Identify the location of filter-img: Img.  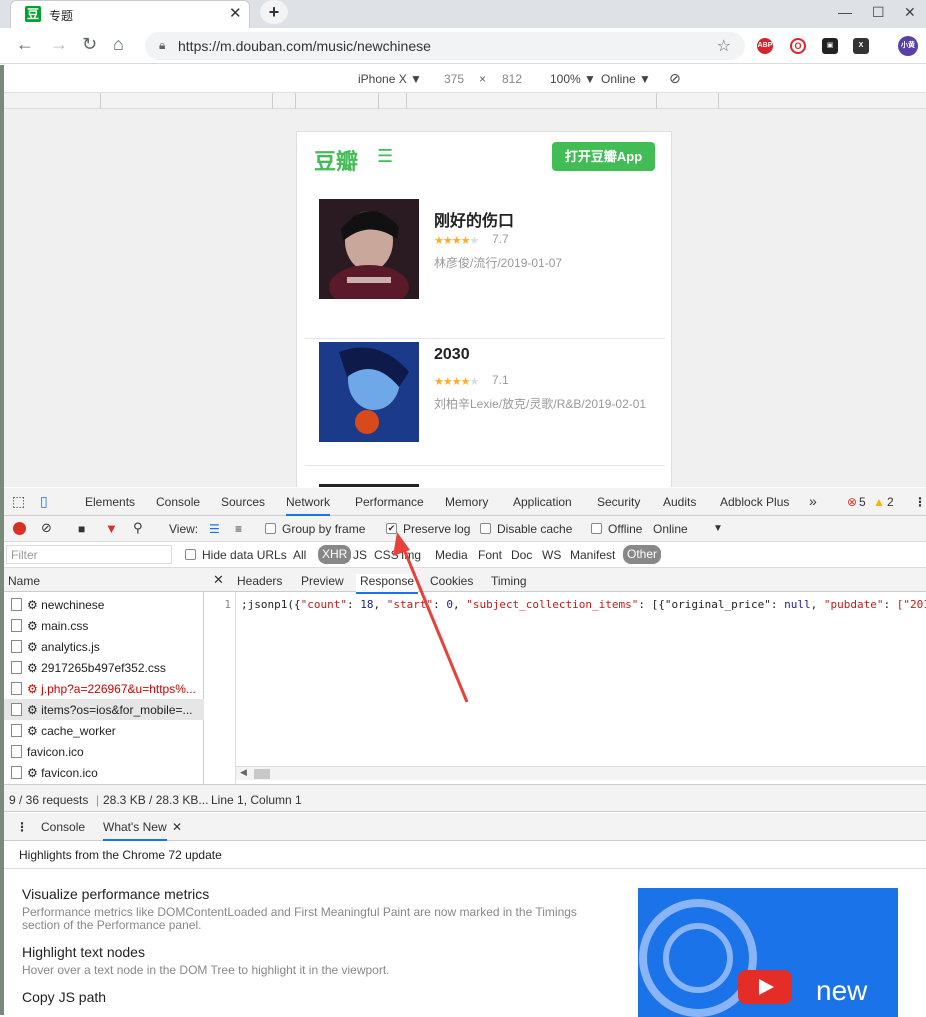
(411, 555).